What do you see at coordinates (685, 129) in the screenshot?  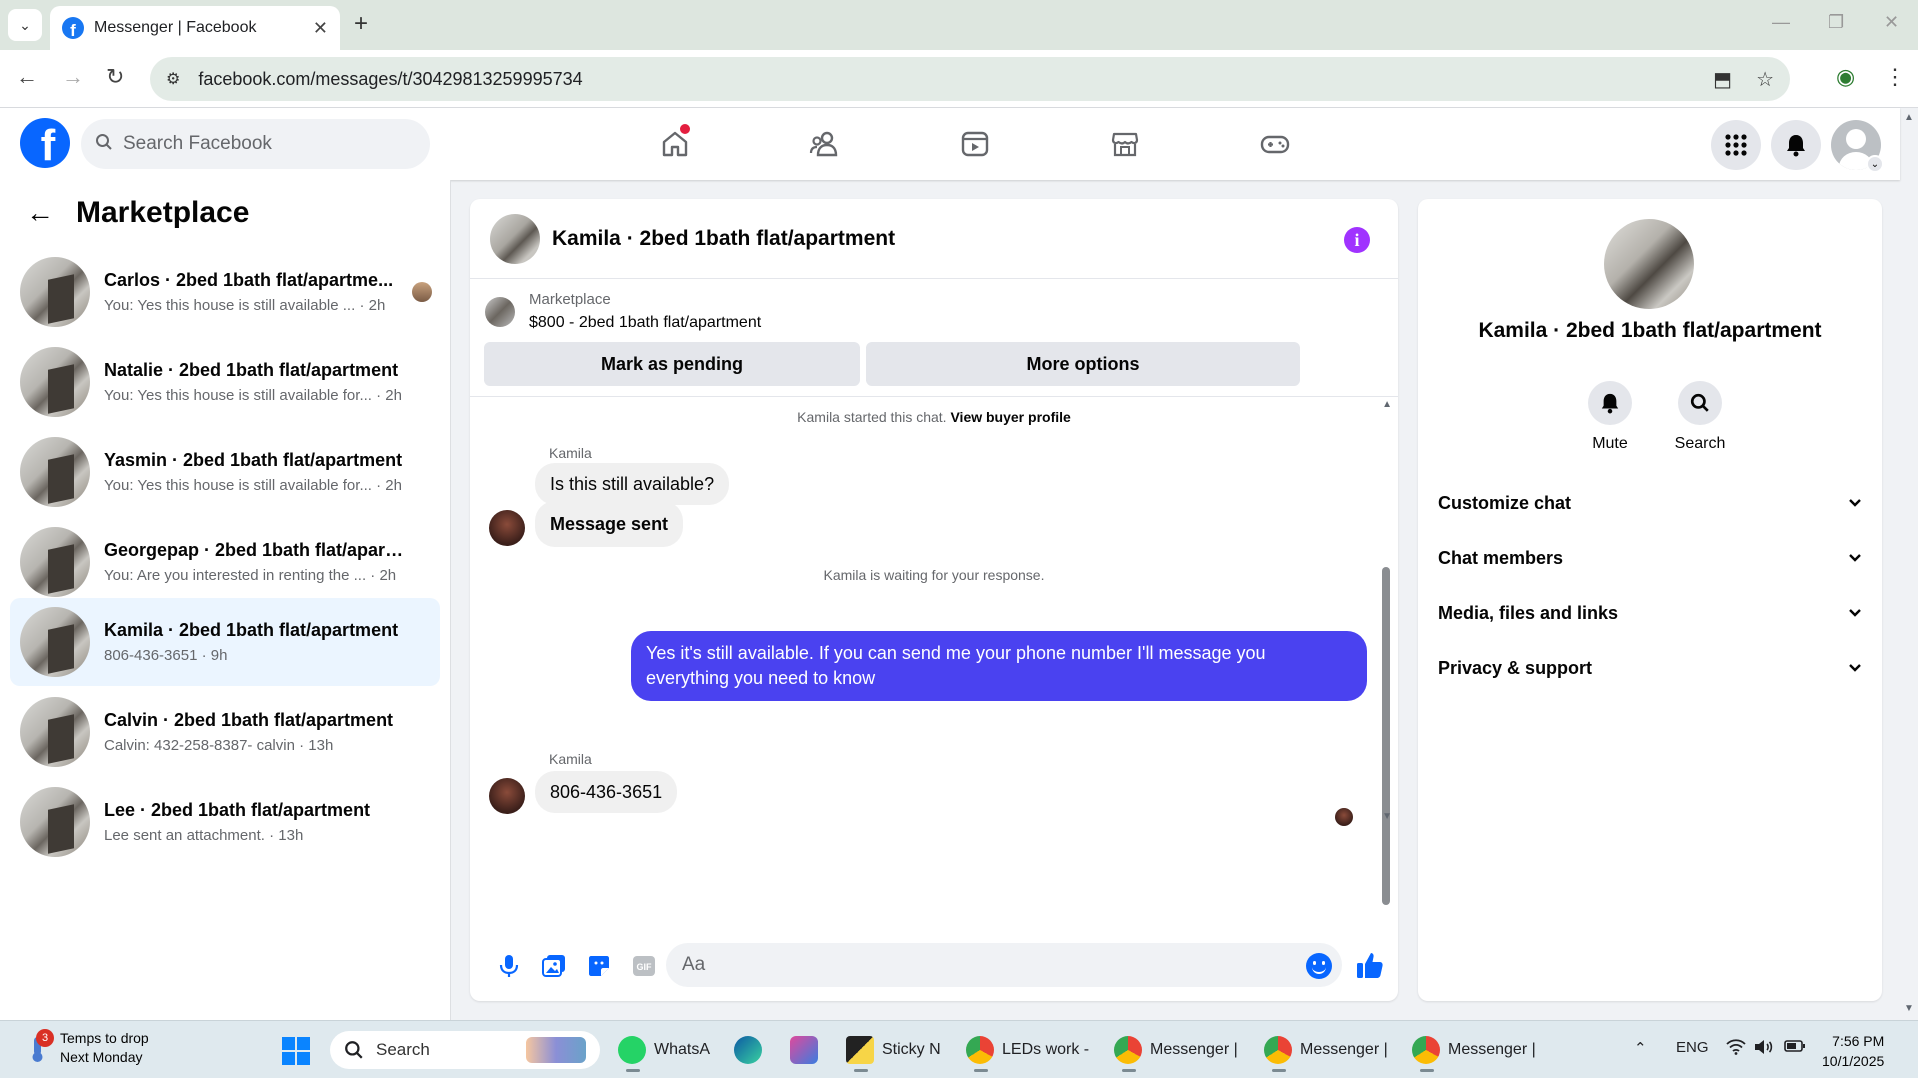 I see `home-notification-dot` at bounding box center [685, 129].